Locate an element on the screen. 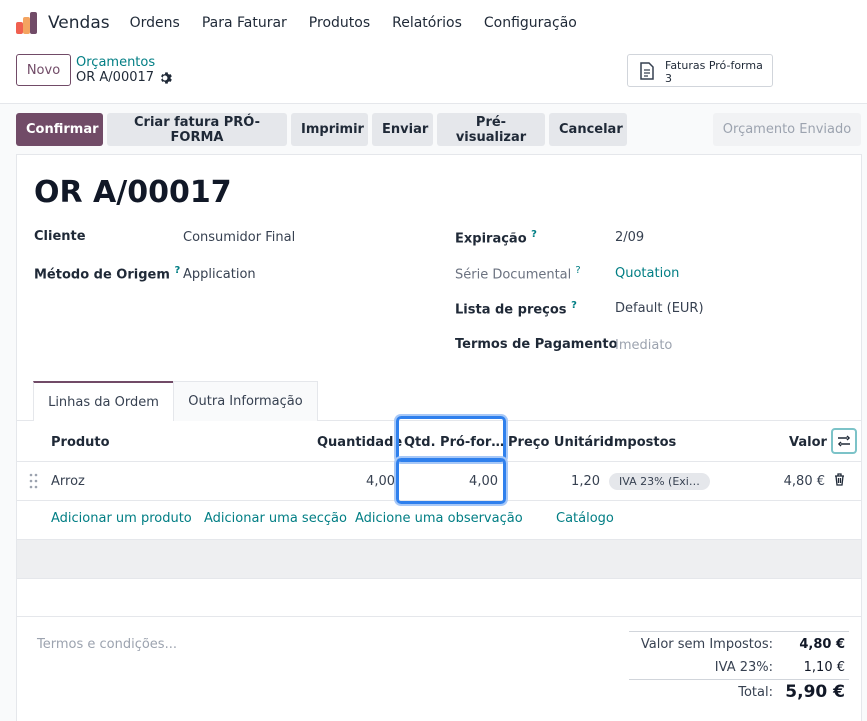 This screenshot has width=867, height=721. vat-label: IVA 23%: is located at coordinates (743, 667).